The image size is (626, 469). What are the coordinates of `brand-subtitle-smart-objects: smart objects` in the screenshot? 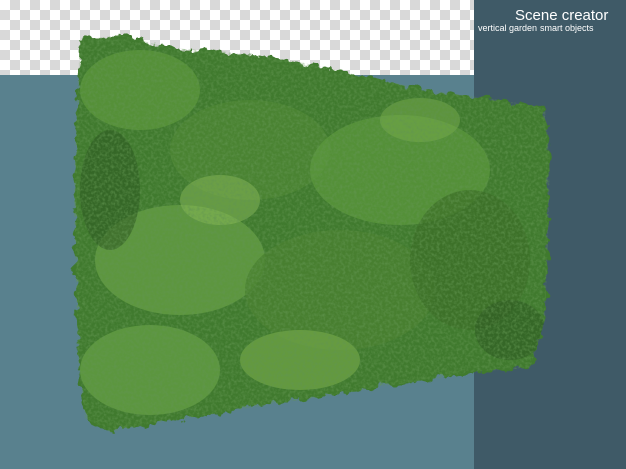 It's located at (567, 28).